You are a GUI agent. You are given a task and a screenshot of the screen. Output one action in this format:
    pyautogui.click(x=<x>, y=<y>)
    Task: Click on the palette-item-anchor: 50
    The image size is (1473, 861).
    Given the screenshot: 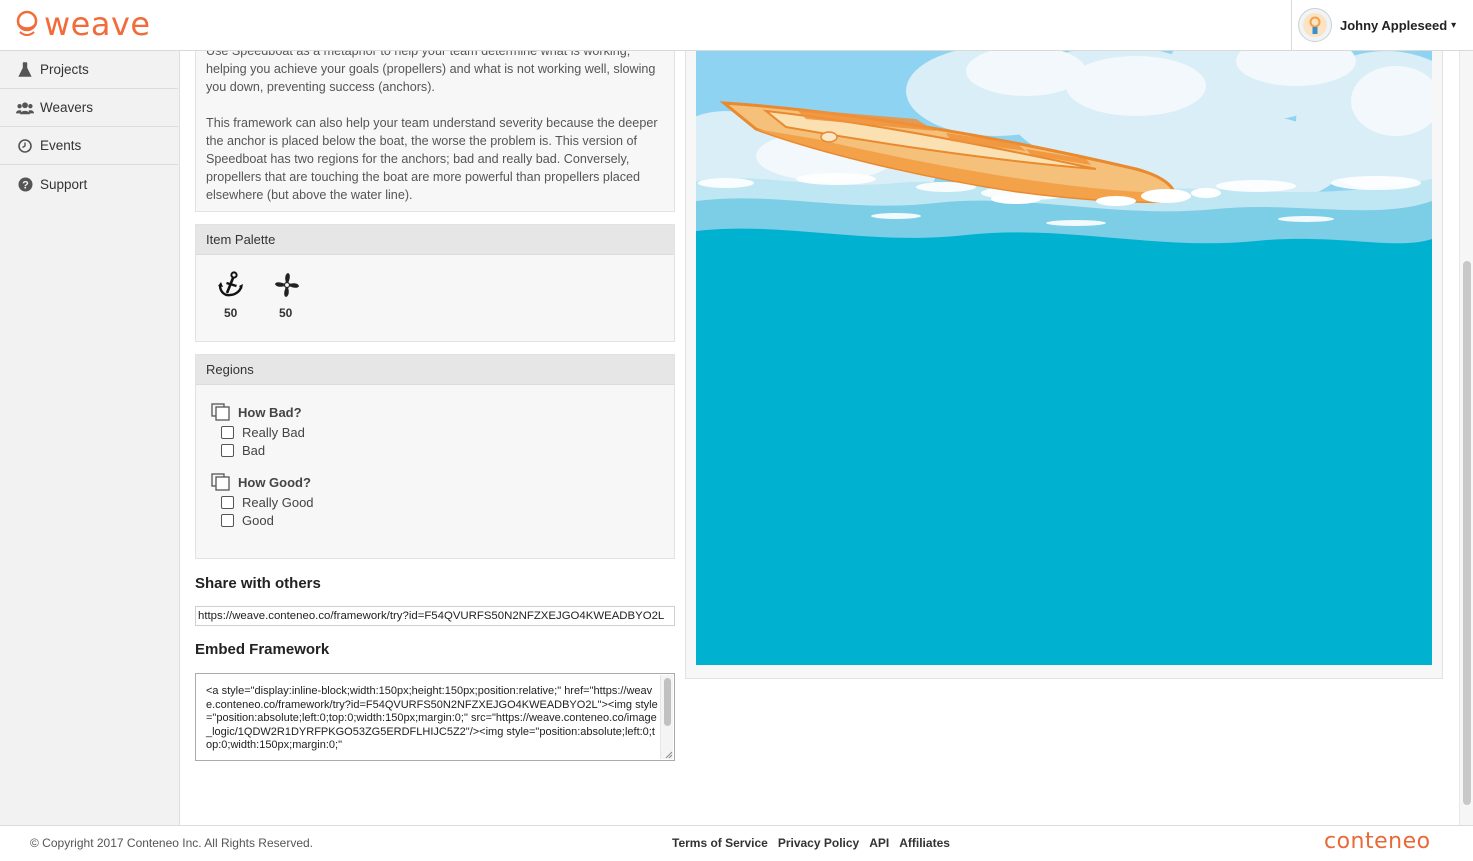 What is the action you would take?
    pyautogui.click(x=245, y=295)
    